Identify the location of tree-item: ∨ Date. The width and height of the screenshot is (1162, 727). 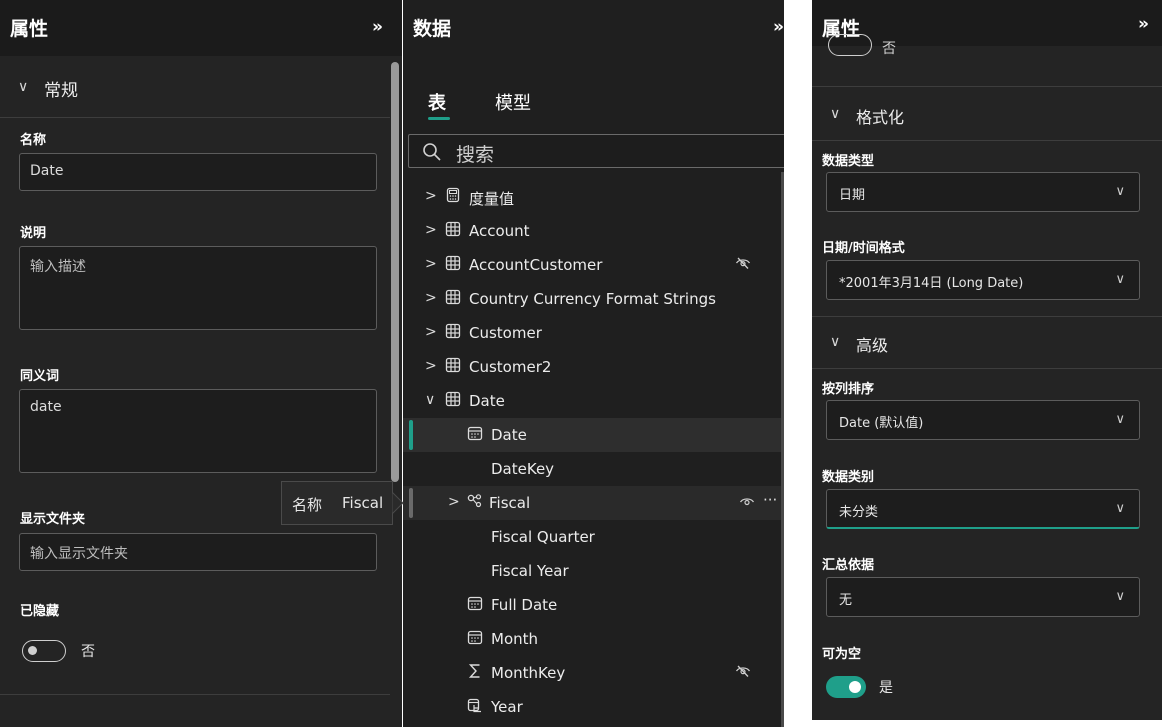
(593, 401).